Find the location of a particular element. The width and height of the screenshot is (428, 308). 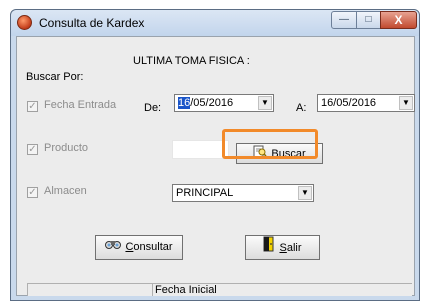

fecha-entrada-label: Fecha Entrada is located at coordinates (80, 105).